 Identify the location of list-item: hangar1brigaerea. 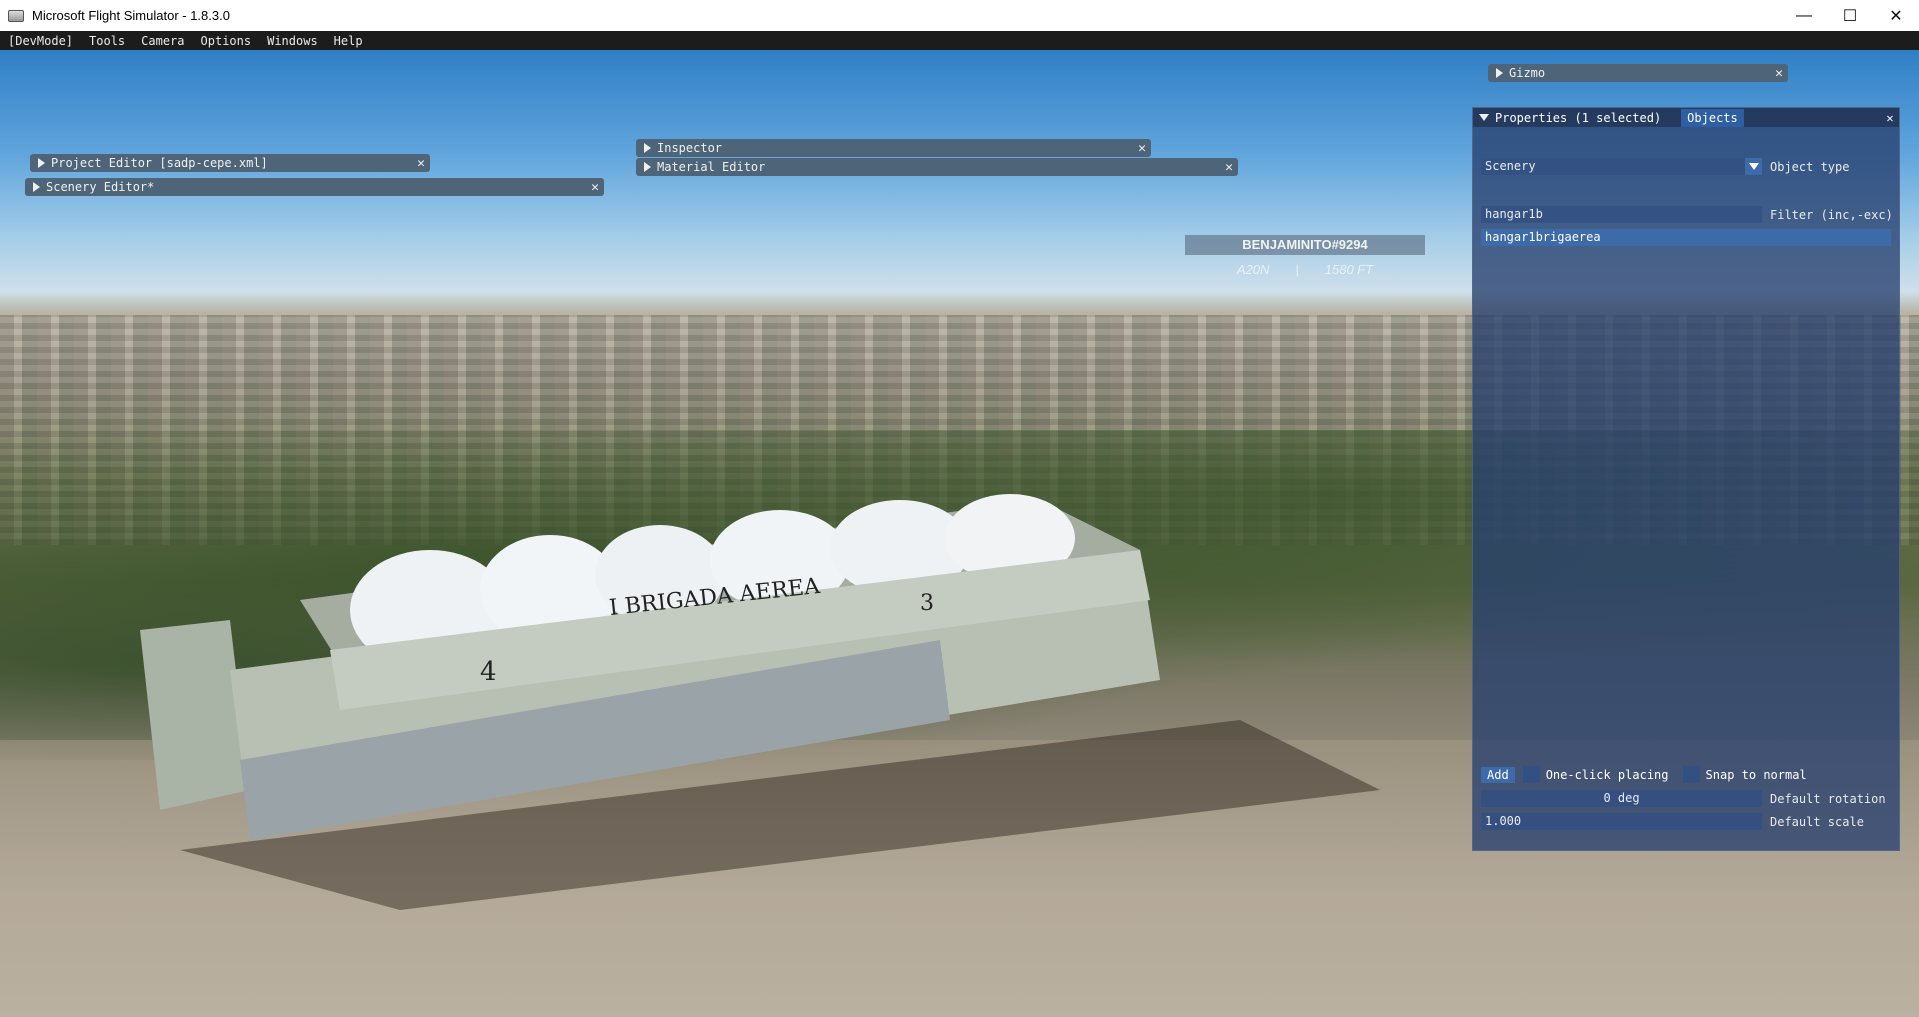
(1686, 237).